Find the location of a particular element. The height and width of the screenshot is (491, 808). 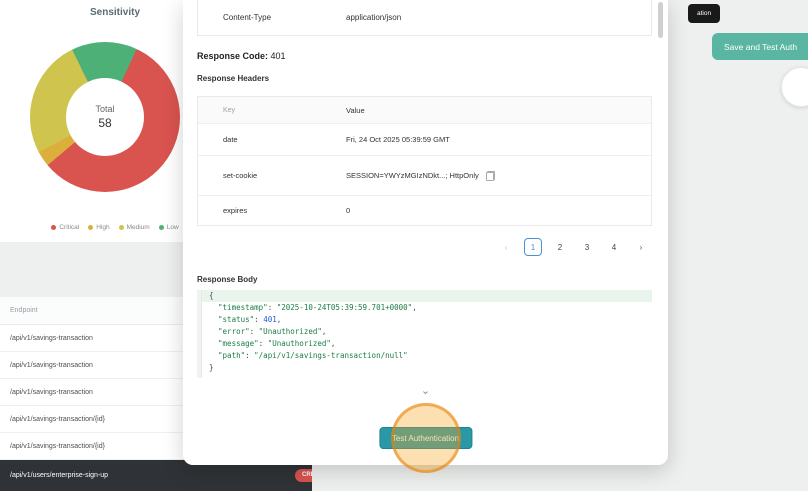

legend-item-low: Low is located at coordinates (168, 227).